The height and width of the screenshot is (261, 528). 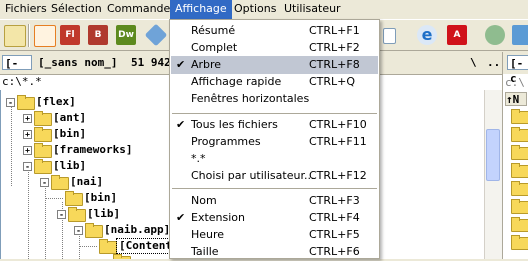 I want to click on right-panel: [-c c:\ ↑N, so click(x=515, y=155).